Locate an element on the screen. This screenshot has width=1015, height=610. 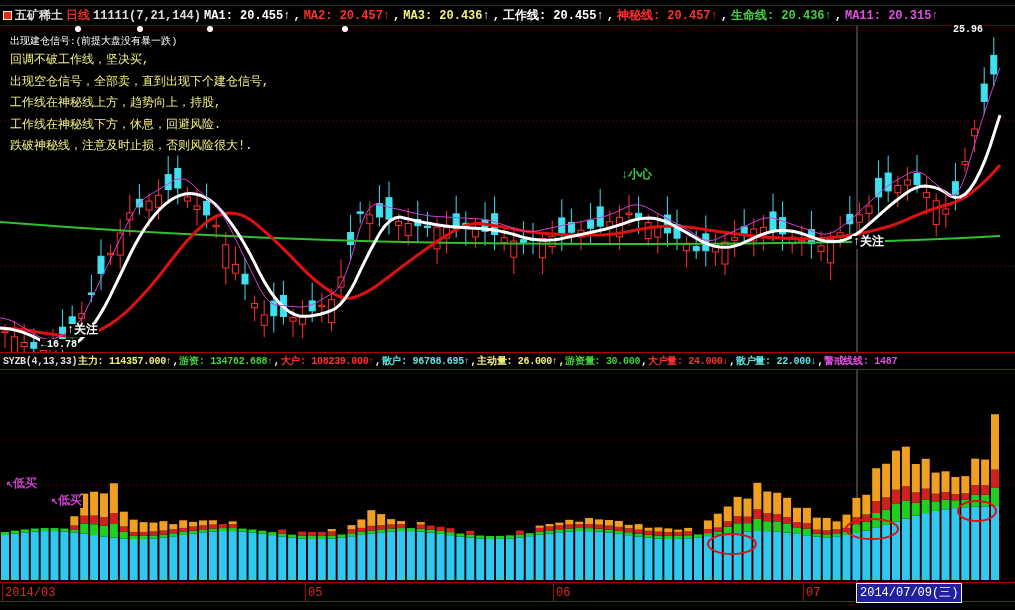
axis-label: 05 is located at coordinates (314, 593).